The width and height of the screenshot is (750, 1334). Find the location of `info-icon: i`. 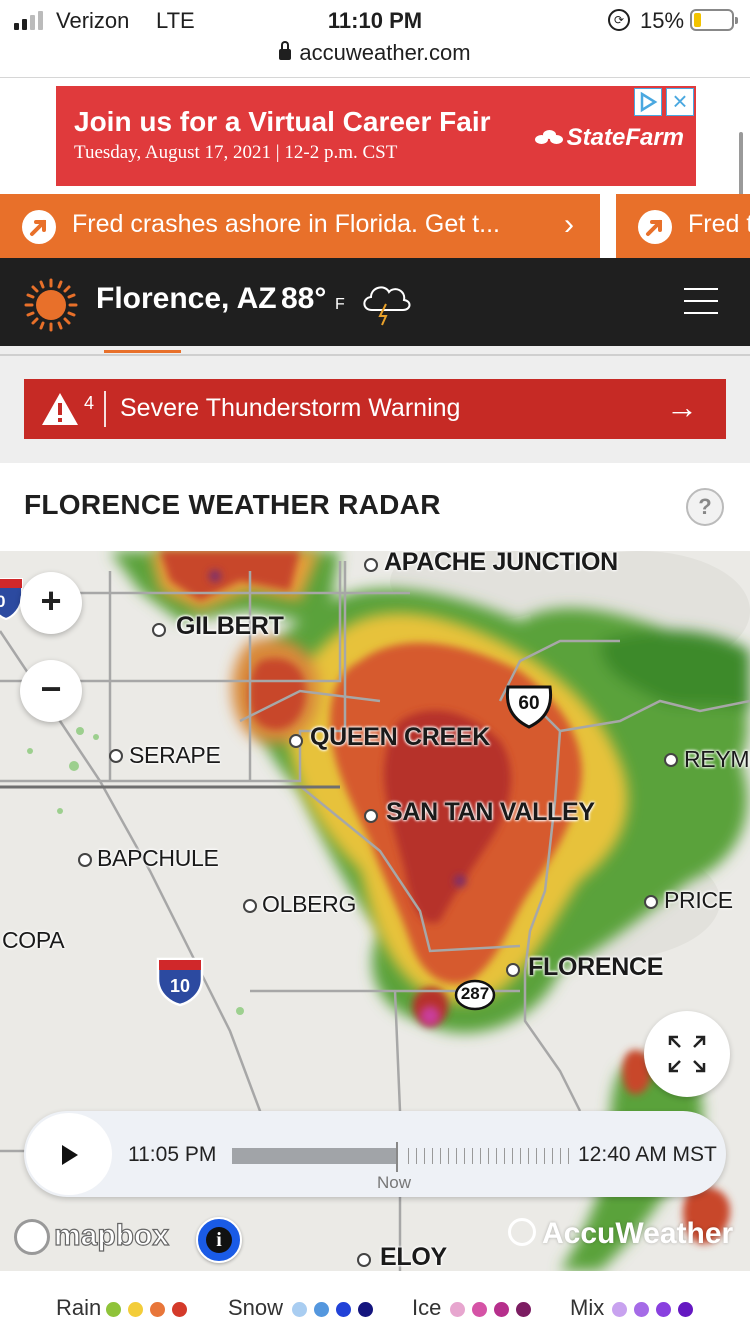

info-icon: i is located at coordinates (219, 1239).